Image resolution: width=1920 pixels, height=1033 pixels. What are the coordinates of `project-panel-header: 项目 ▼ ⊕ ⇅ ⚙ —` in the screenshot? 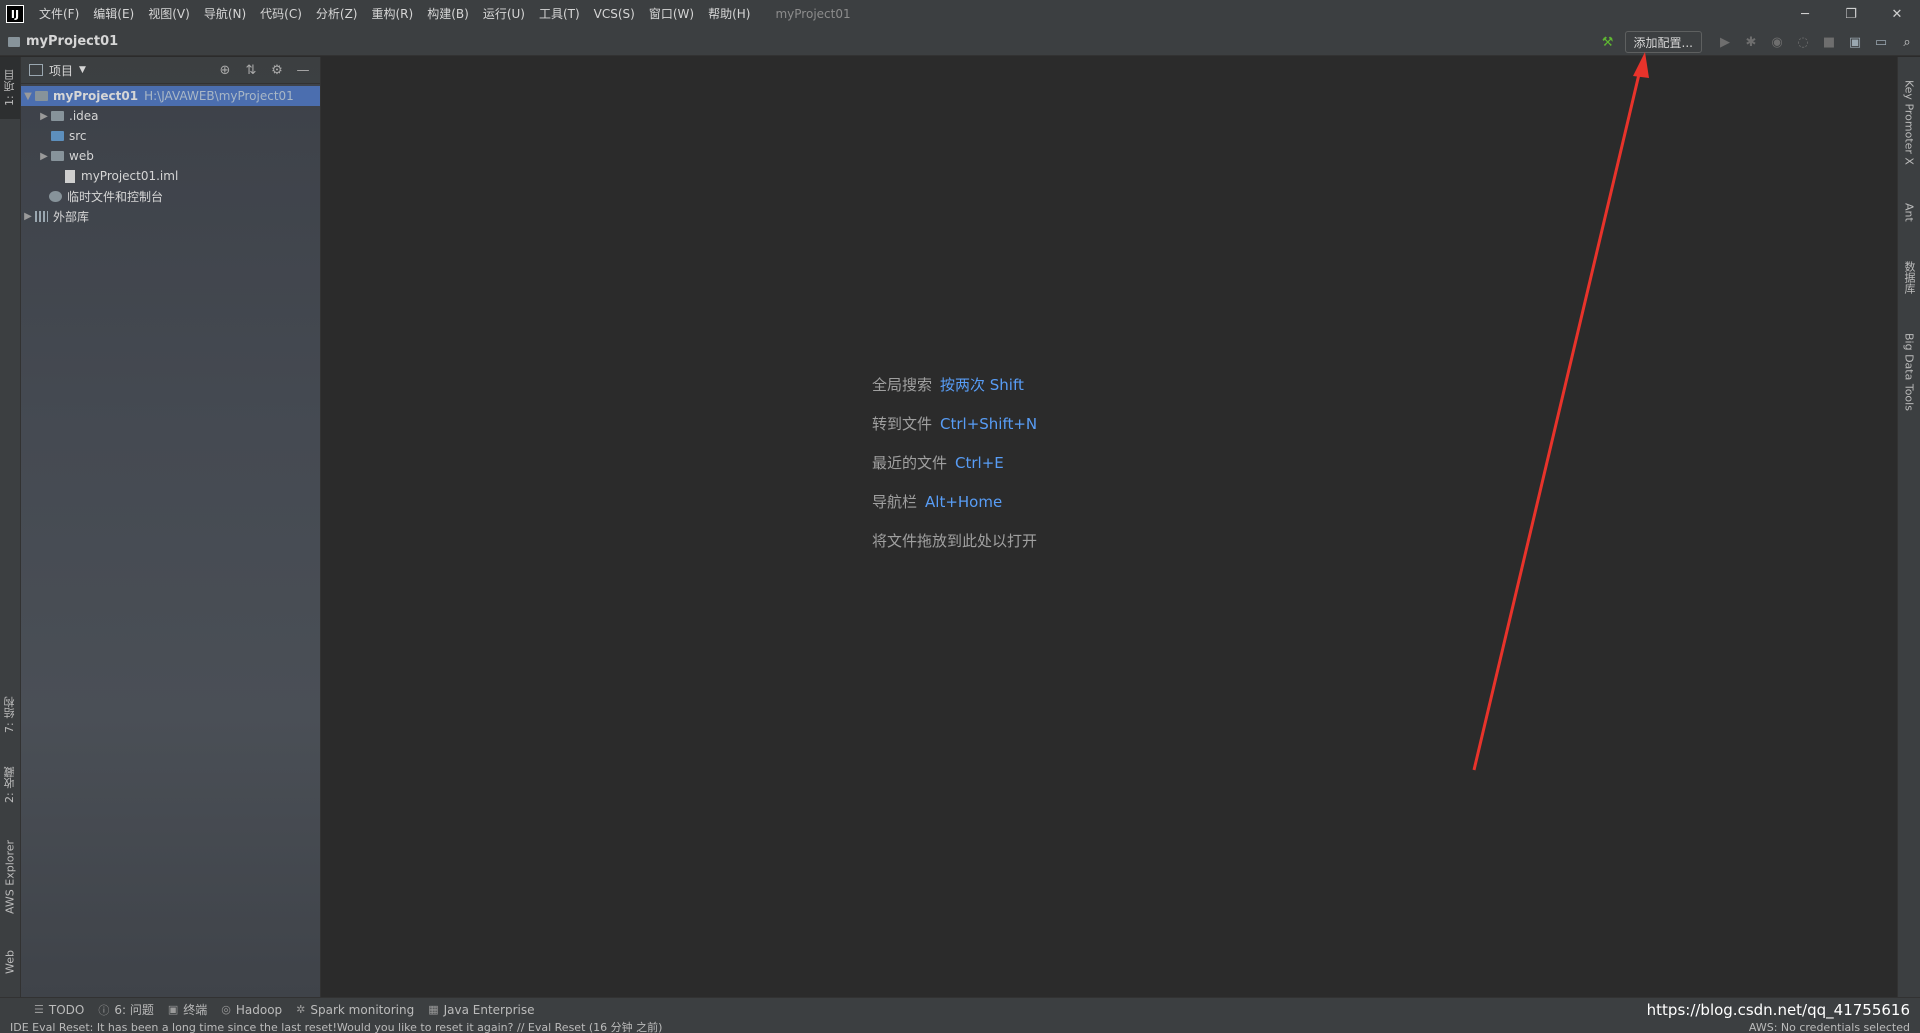 It's located at (170, 70).